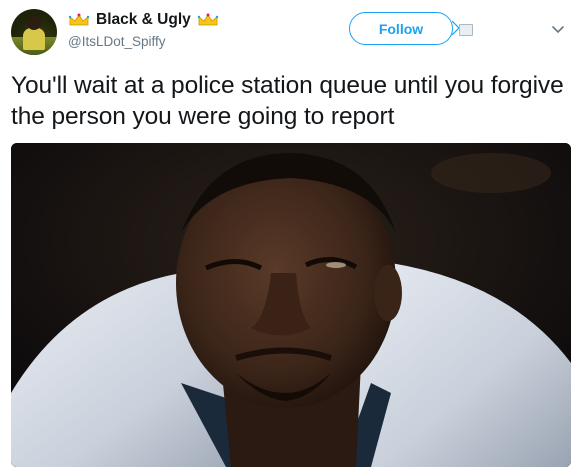 Image resolution: width=585 pixels, height=474 pixels. I want to click on follow-button: Follow, so click(401, 28).